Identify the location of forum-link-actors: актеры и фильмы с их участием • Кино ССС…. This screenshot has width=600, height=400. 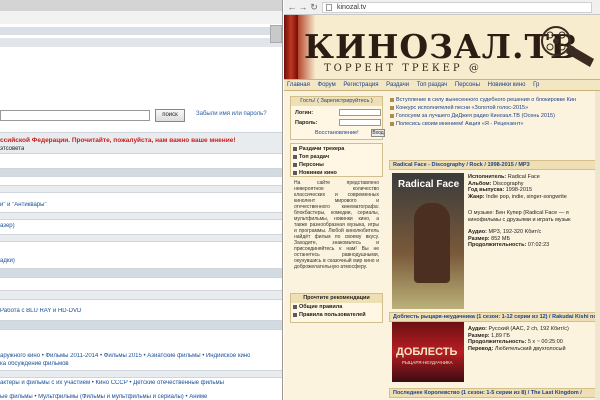
(112, 383).